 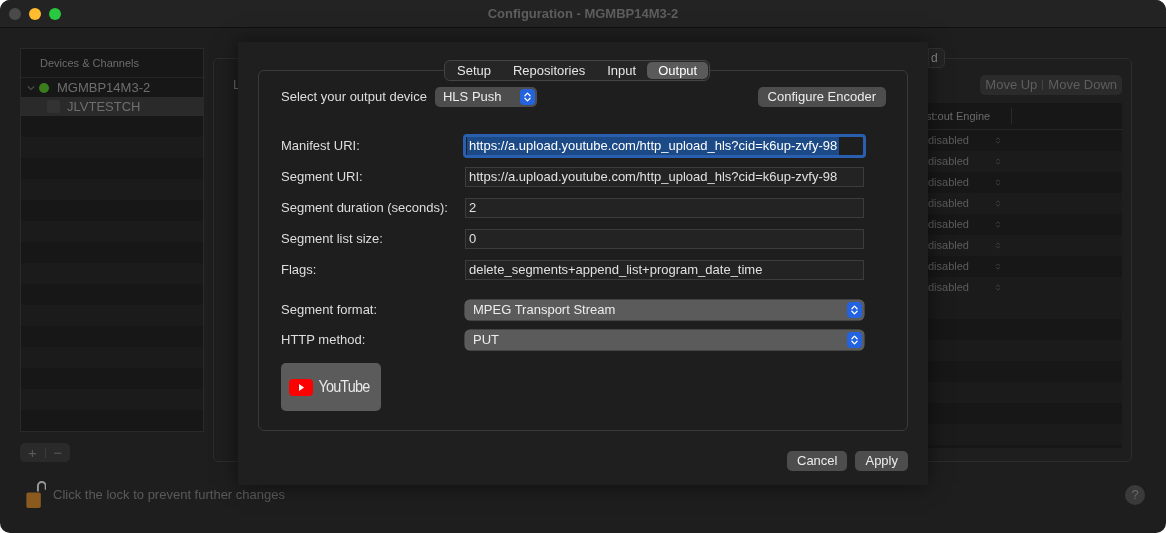 I want to click on column-header: Devices & Channels, so click(x=90, y=63).